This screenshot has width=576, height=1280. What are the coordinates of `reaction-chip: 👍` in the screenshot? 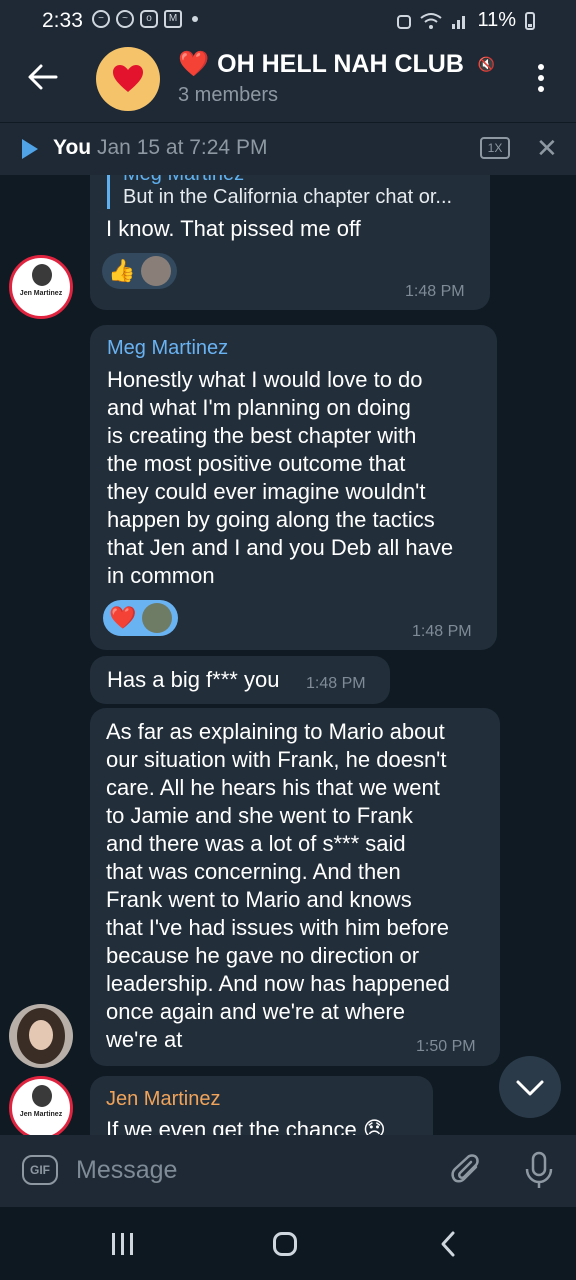 It's located at (140, 271).